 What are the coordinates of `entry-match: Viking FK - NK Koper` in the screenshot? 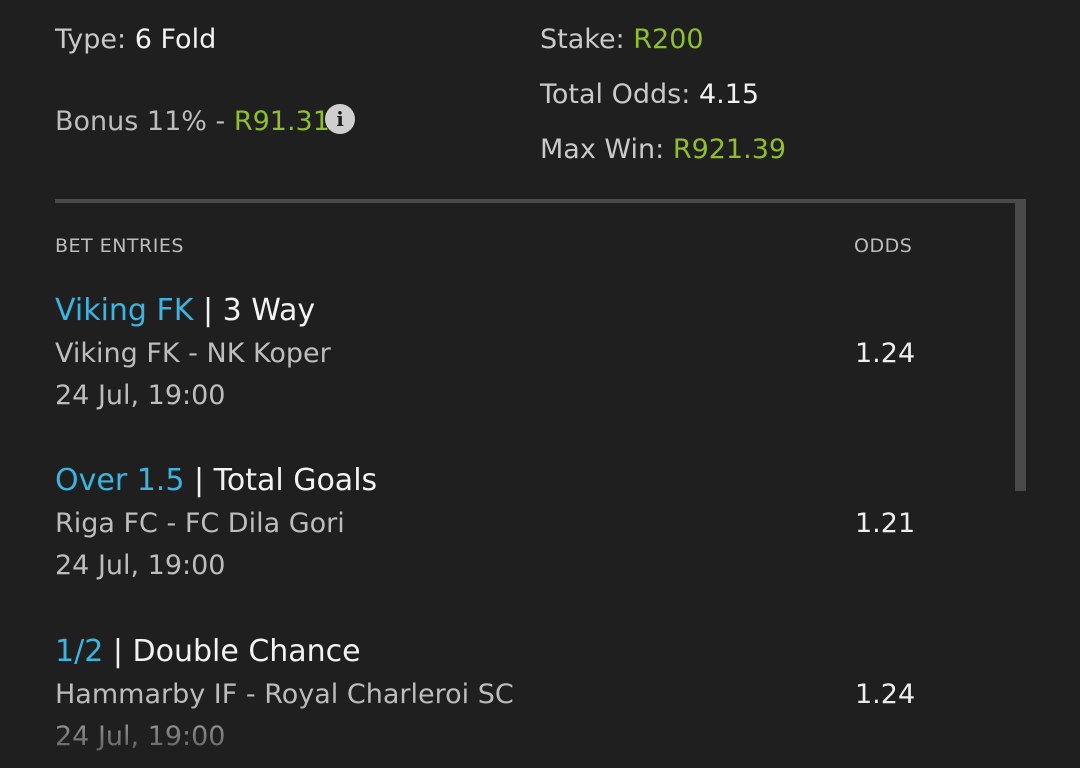 It's located at (193, 353).